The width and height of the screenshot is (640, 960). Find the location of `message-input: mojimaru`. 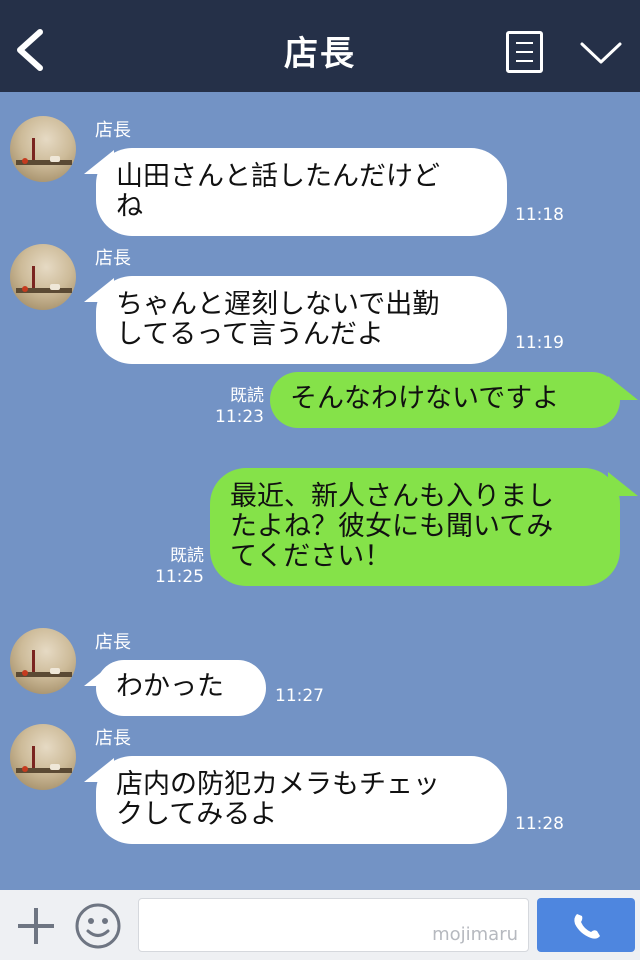

message-input: mojimaru is located at coordinates (333, 925).